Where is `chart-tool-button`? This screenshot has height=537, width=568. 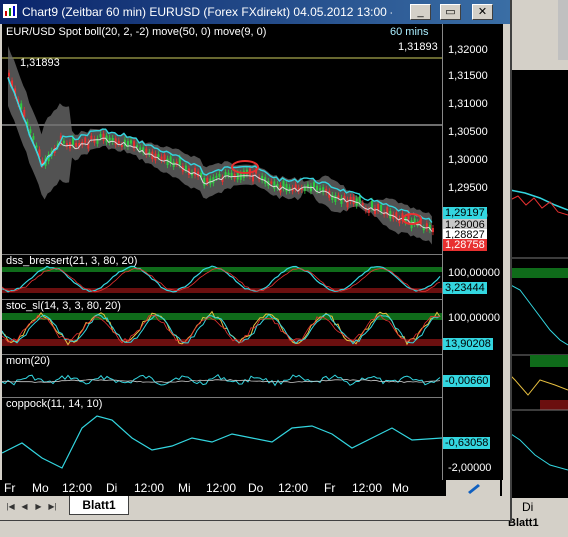 chart-tool-button is located at coordinates (473, 488).